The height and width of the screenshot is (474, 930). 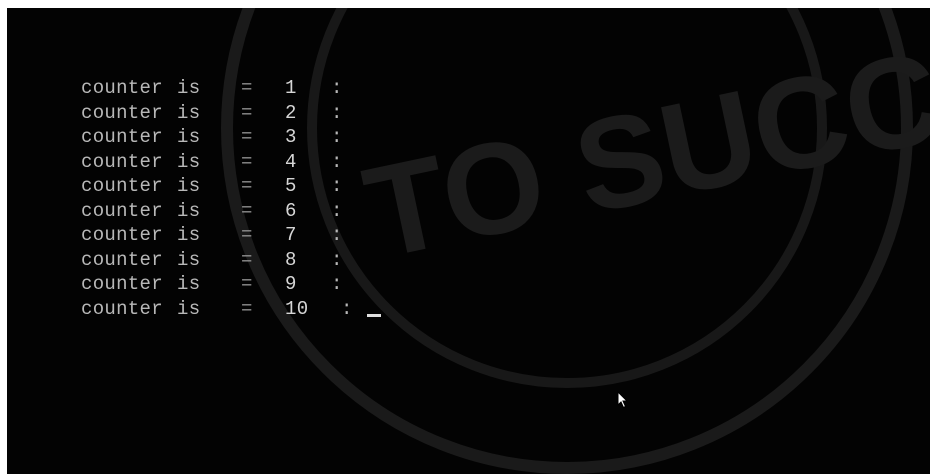 What do you see at coordinates (297, 308) in the screenshot?
I see `counter-value: 10` at bounding box center [297, 308].